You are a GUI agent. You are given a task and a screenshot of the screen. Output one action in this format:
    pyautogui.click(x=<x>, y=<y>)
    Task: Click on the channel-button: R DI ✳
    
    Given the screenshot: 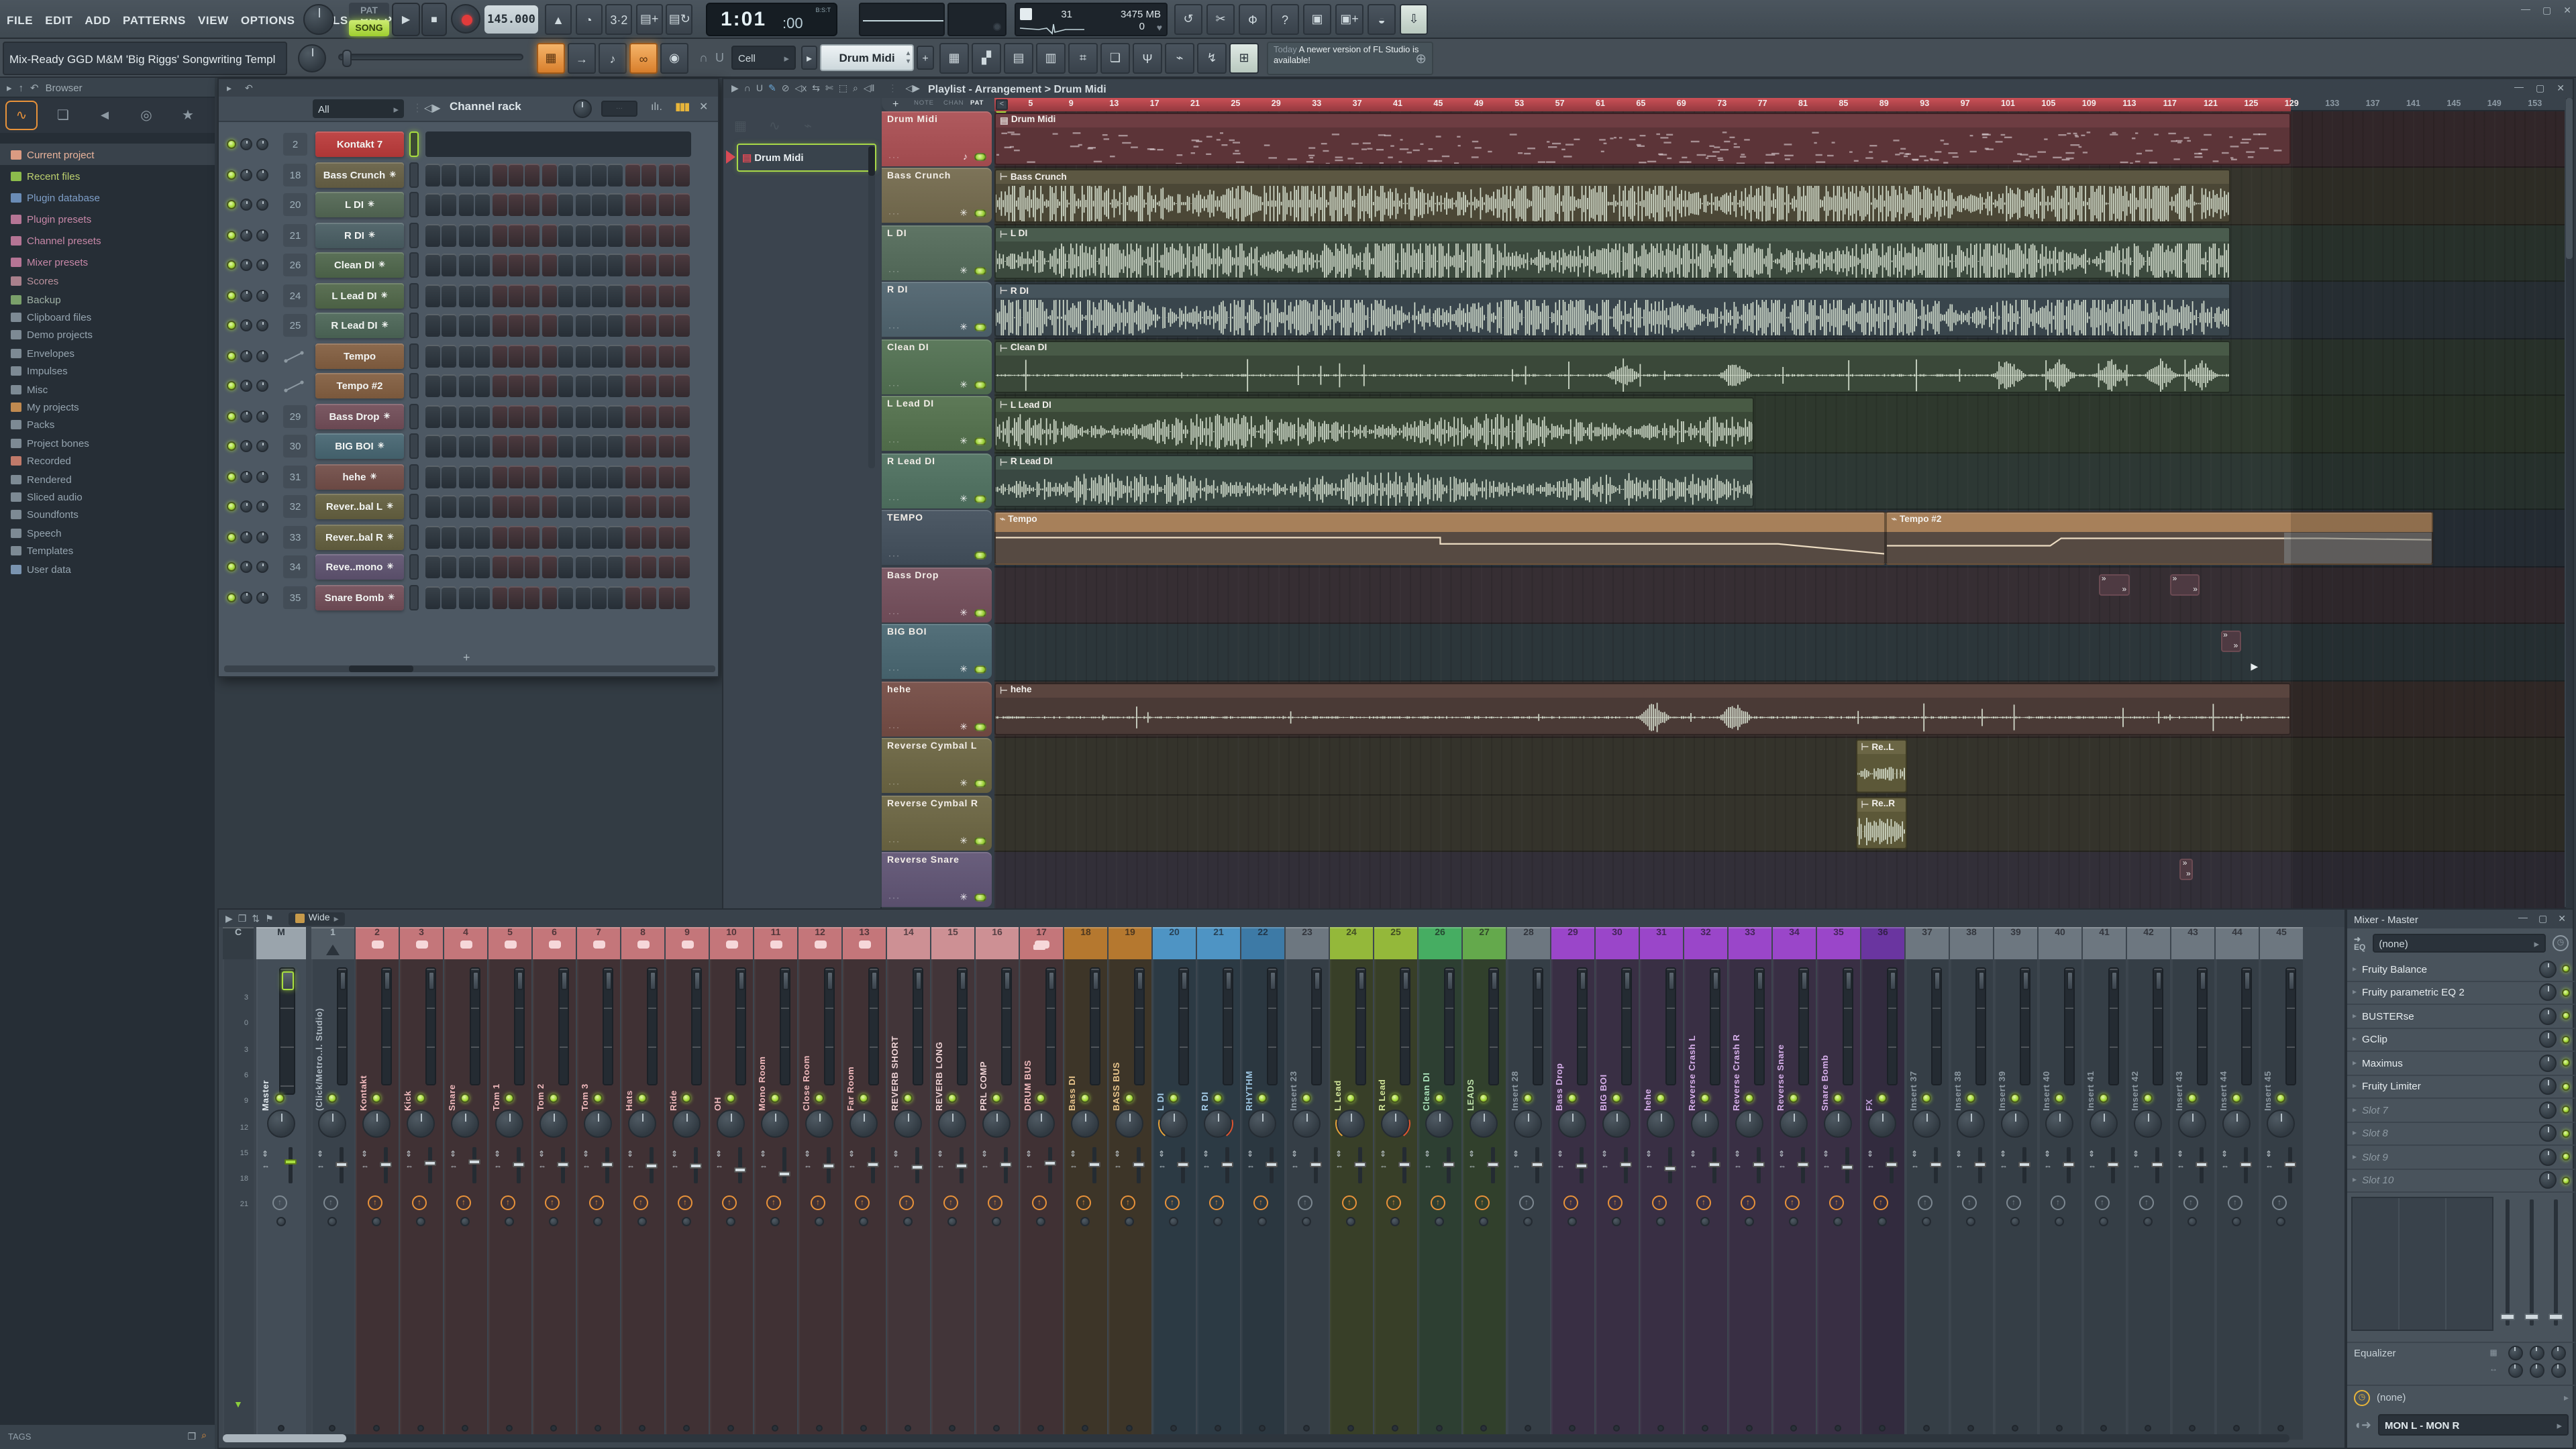 What is the action you would take?
    pyautogui.click(x=359, y=235)
    